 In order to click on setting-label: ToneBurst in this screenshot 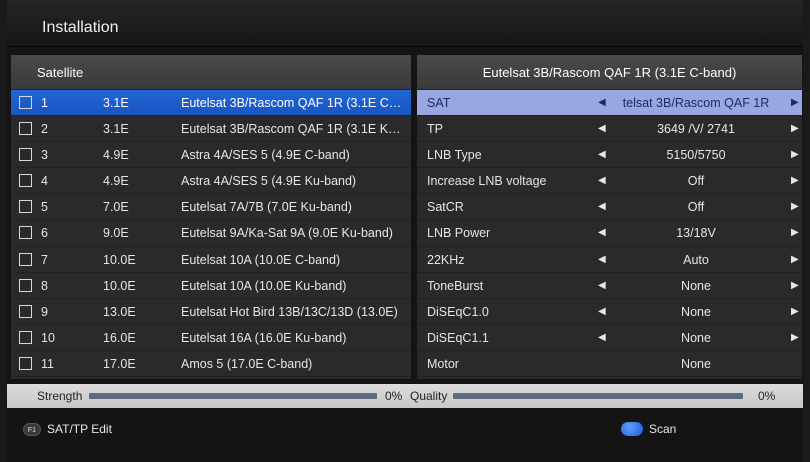, I will do `click(455, 285)`.